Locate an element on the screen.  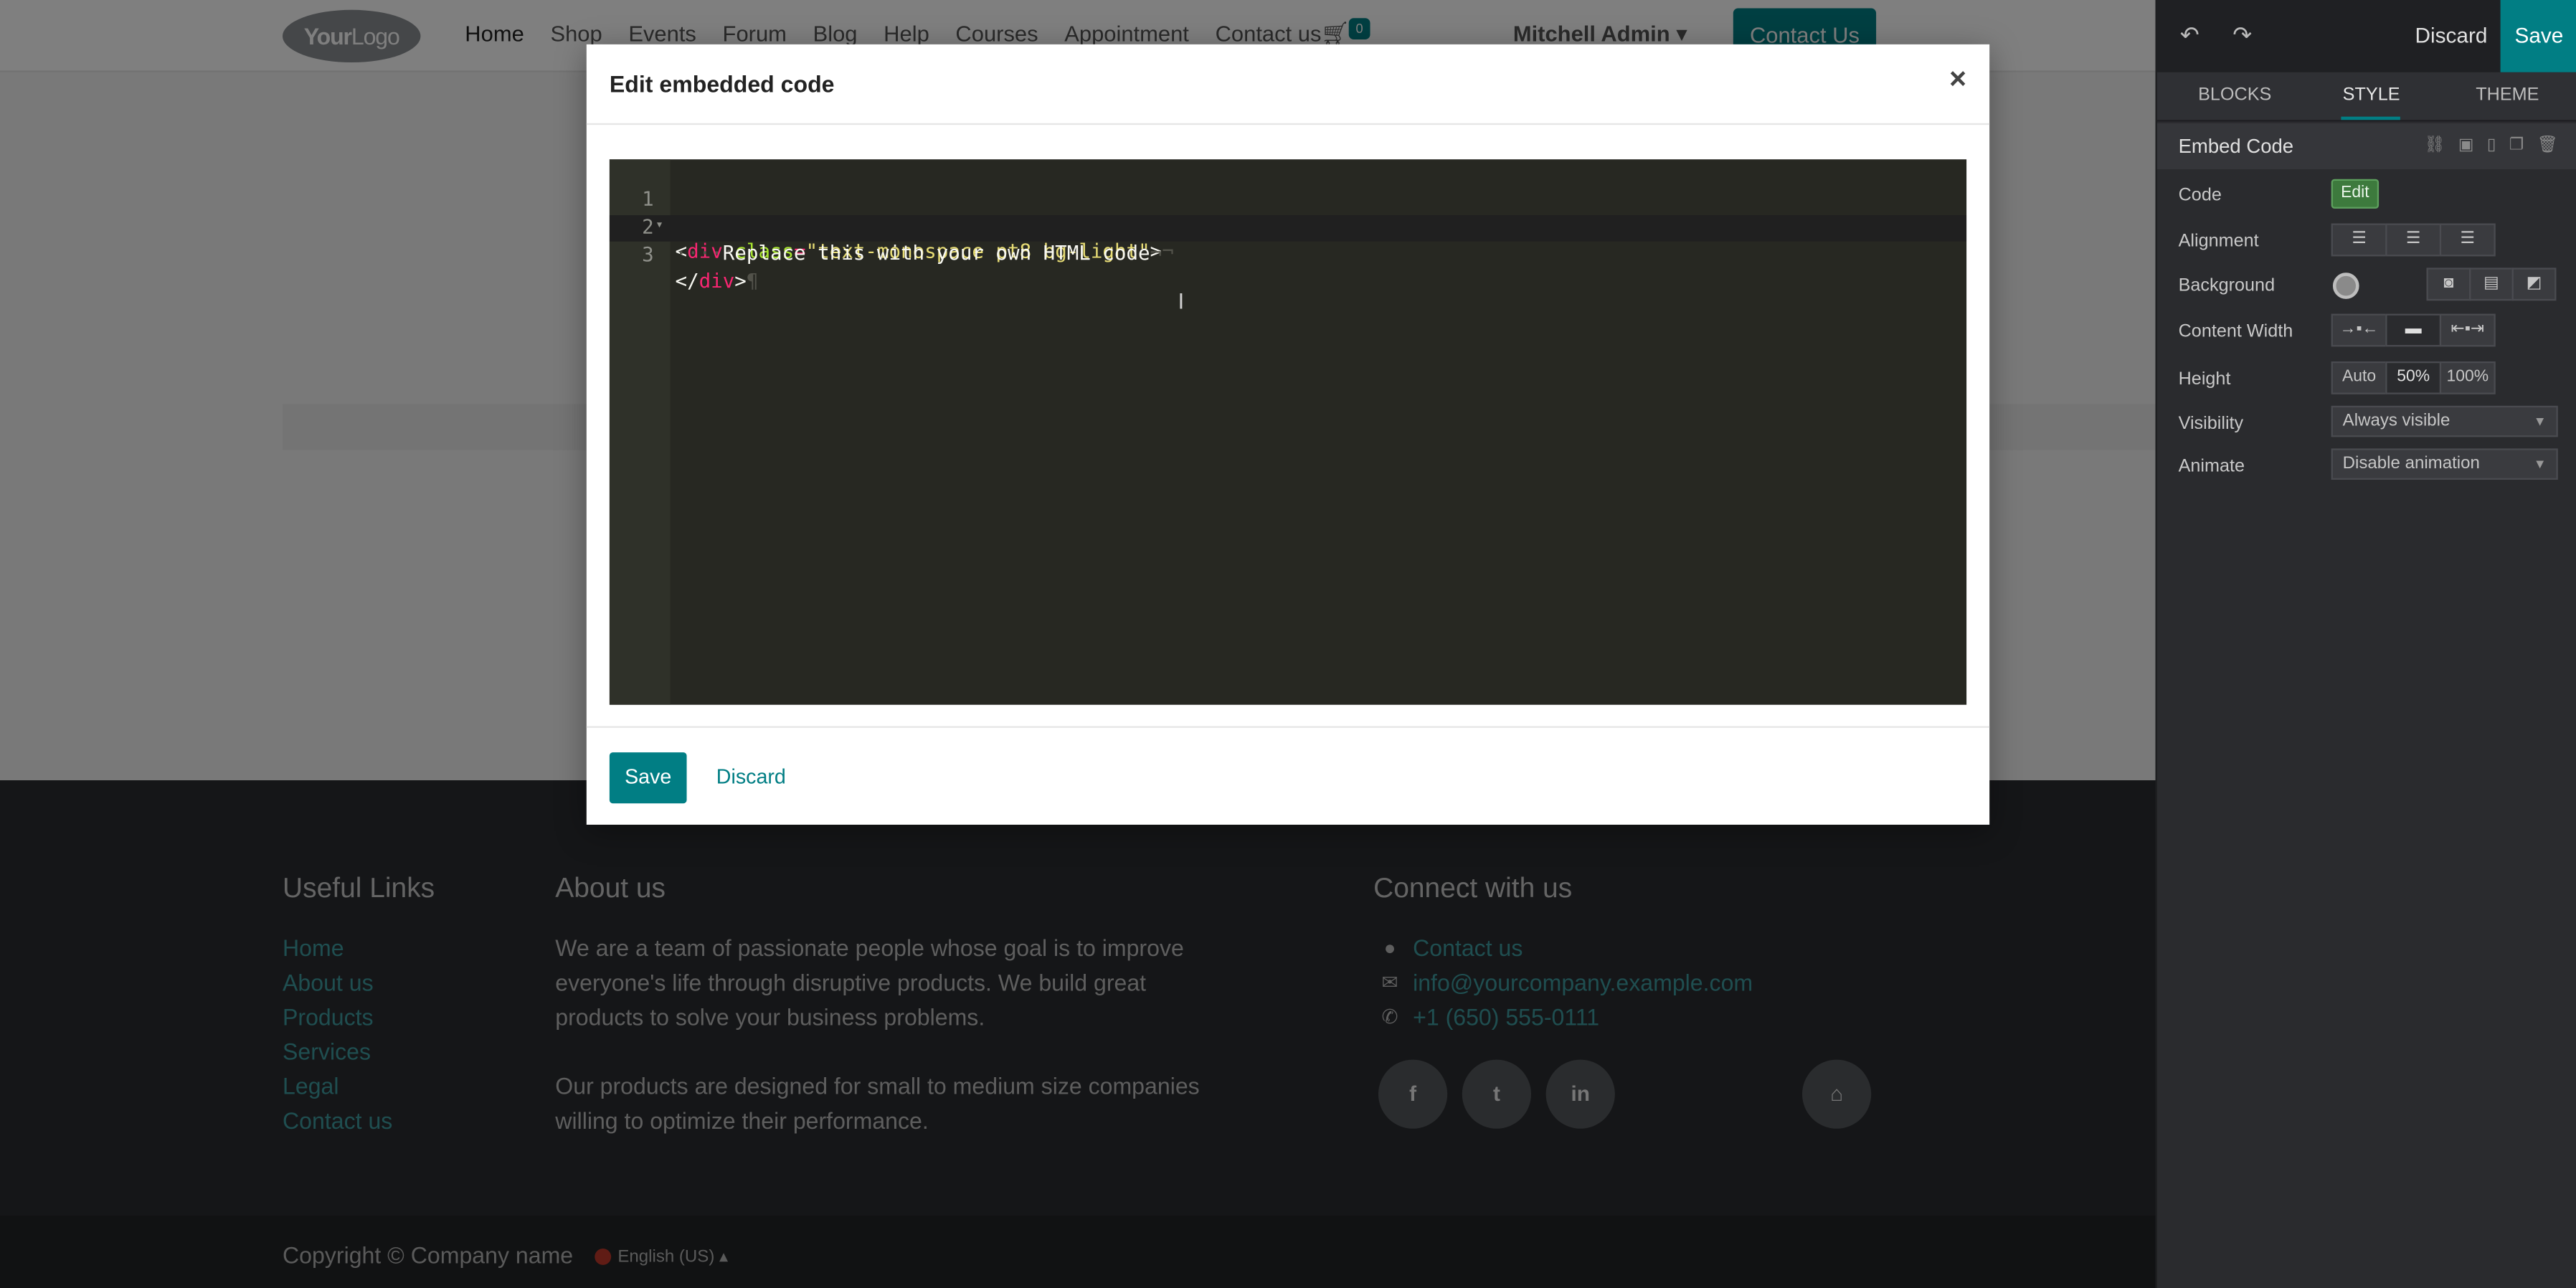
option-animate: Animate Disable animation ▼ is located at coordinates (2366, 468).